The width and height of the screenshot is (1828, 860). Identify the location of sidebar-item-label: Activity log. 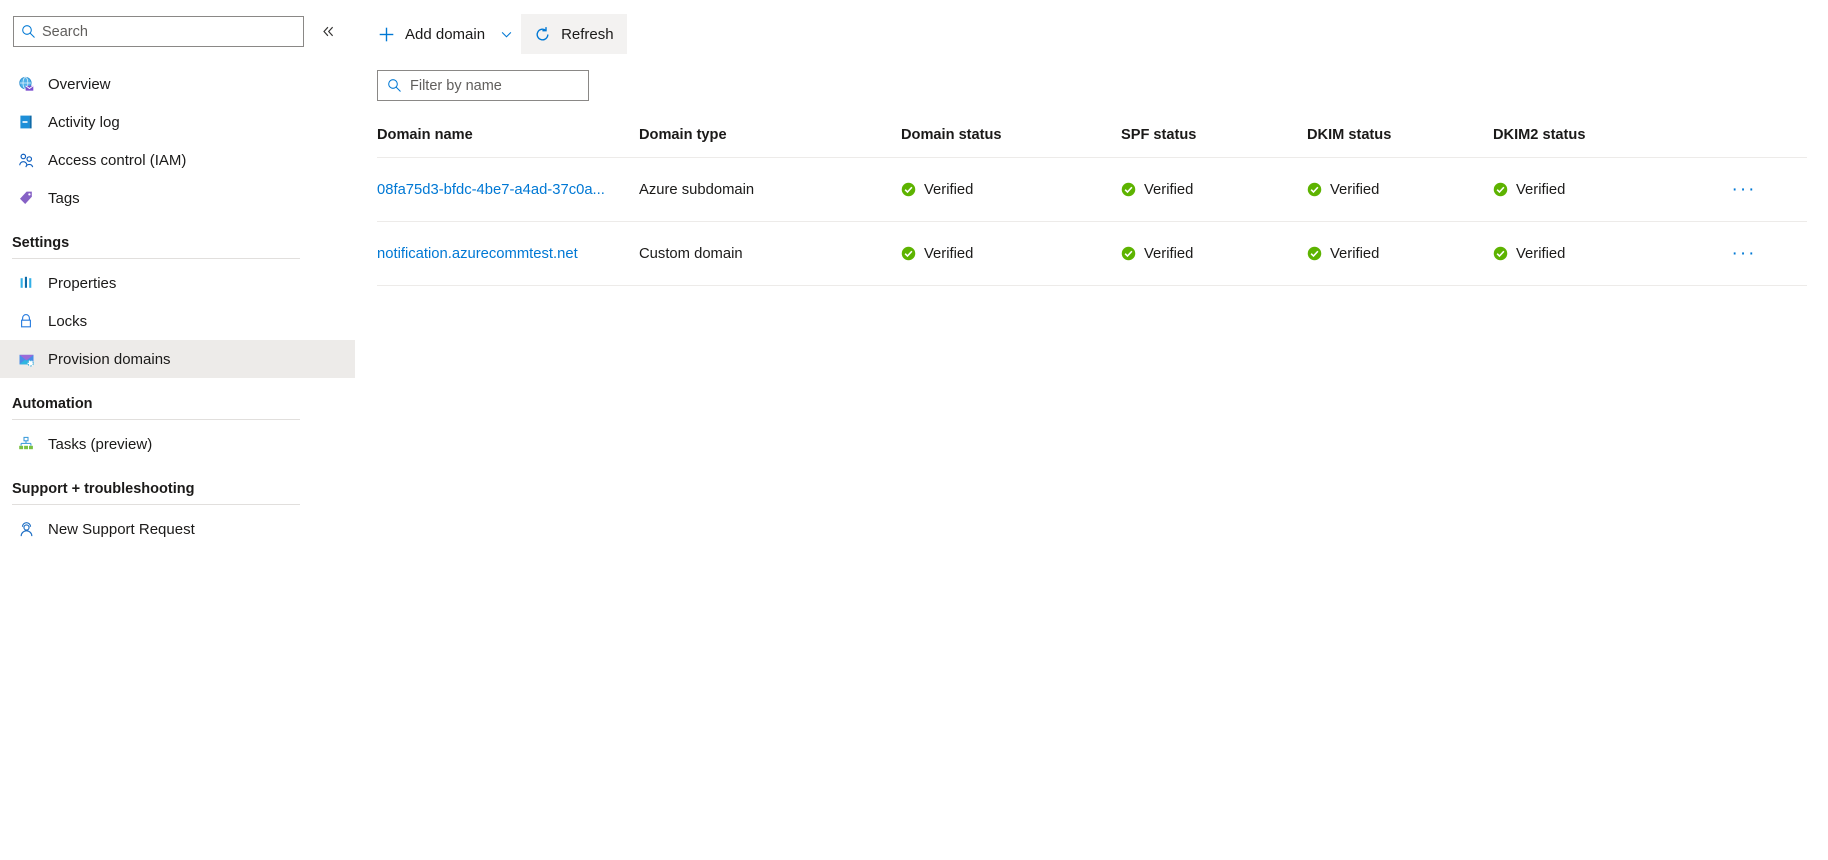
(84, 122).